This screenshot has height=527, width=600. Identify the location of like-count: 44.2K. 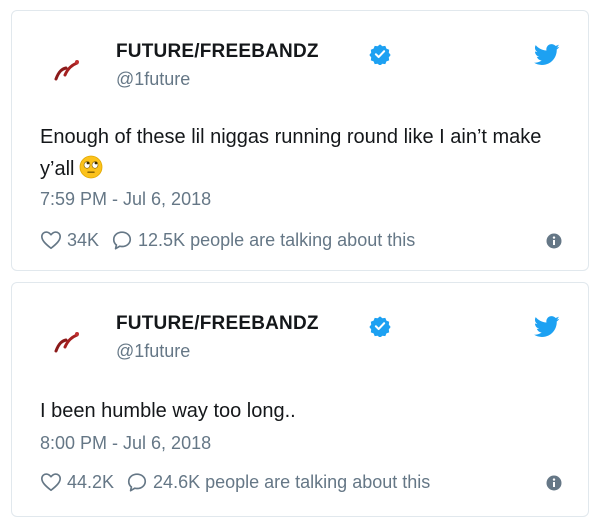
(91, 481).